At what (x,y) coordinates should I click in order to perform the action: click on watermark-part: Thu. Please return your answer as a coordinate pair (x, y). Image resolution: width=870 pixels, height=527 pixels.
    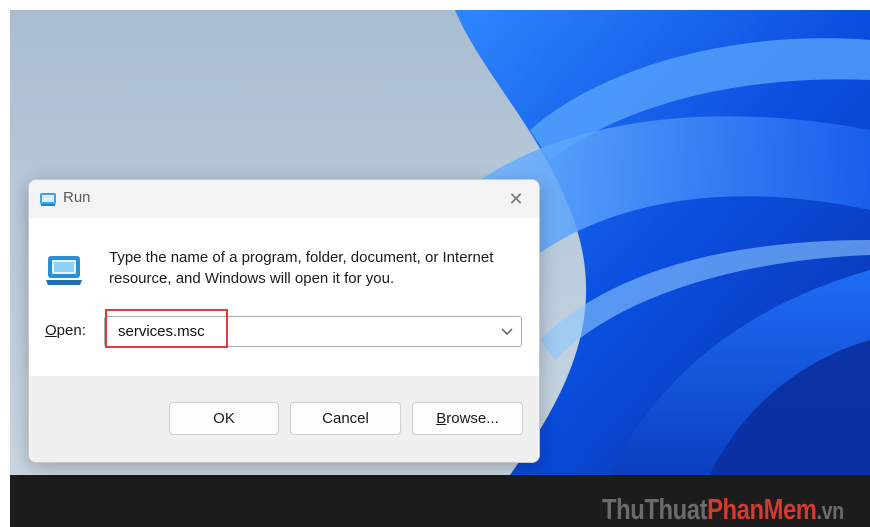
    Looking at the image, I should click on (623, 510).